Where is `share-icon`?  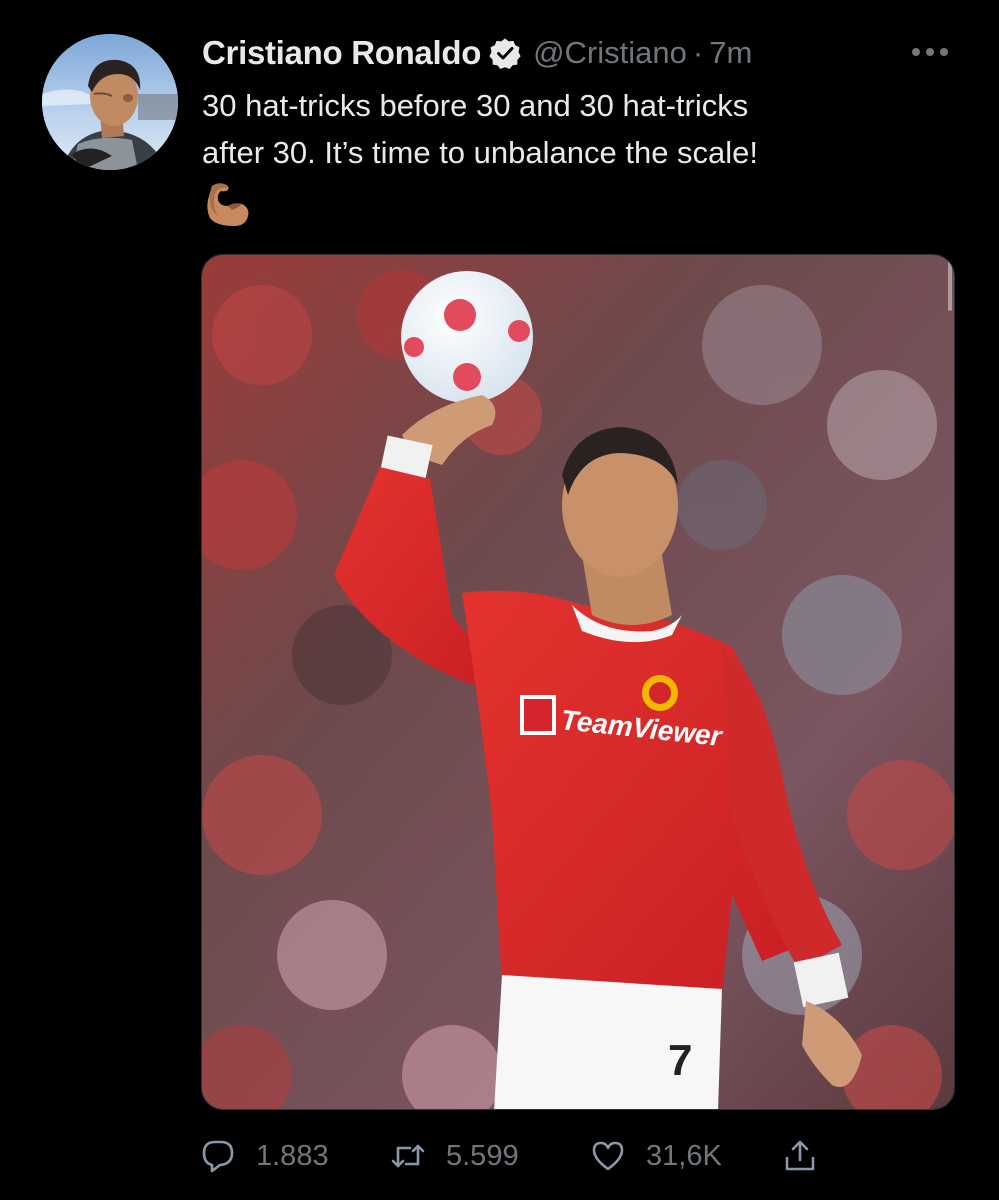 share-icon is located at coordinates (800, 1155).